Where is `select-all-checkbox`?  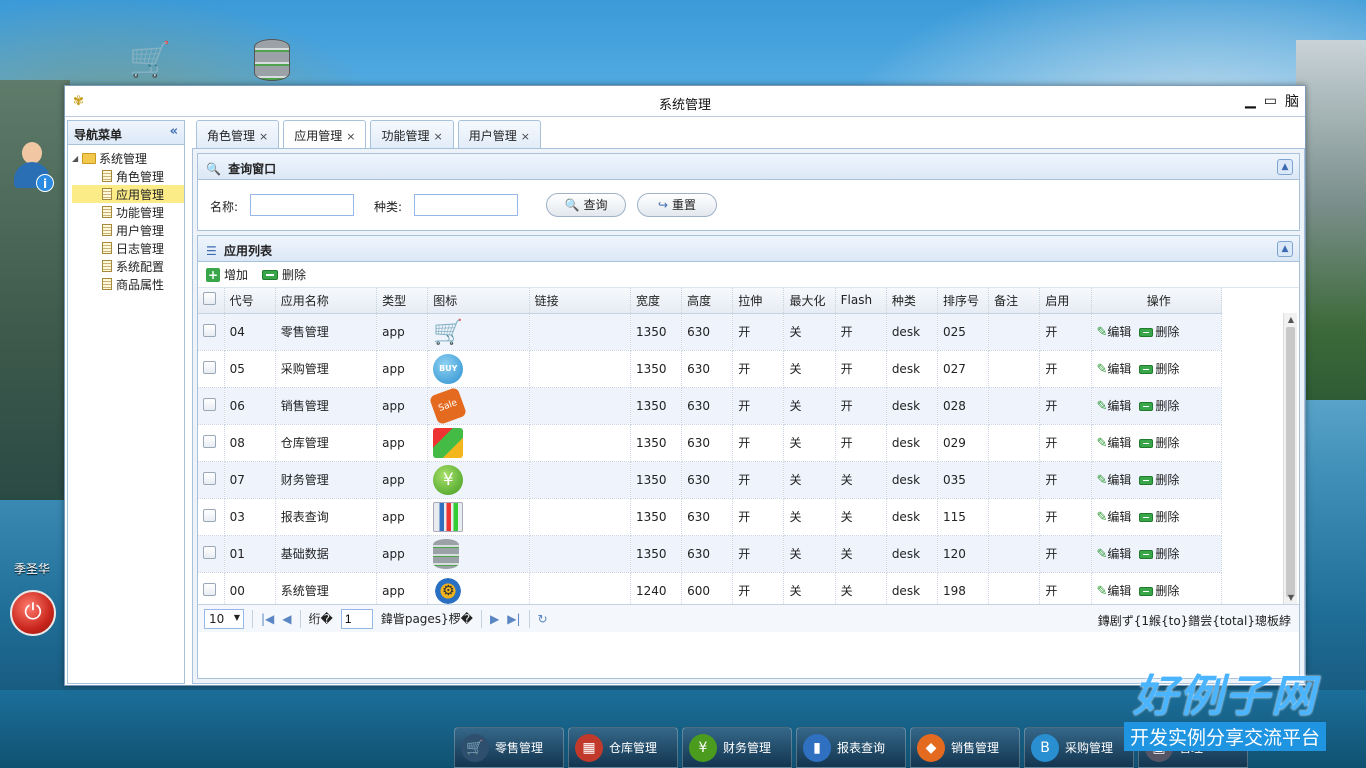
select-all-checkbox is located at coordinates (209, 299).